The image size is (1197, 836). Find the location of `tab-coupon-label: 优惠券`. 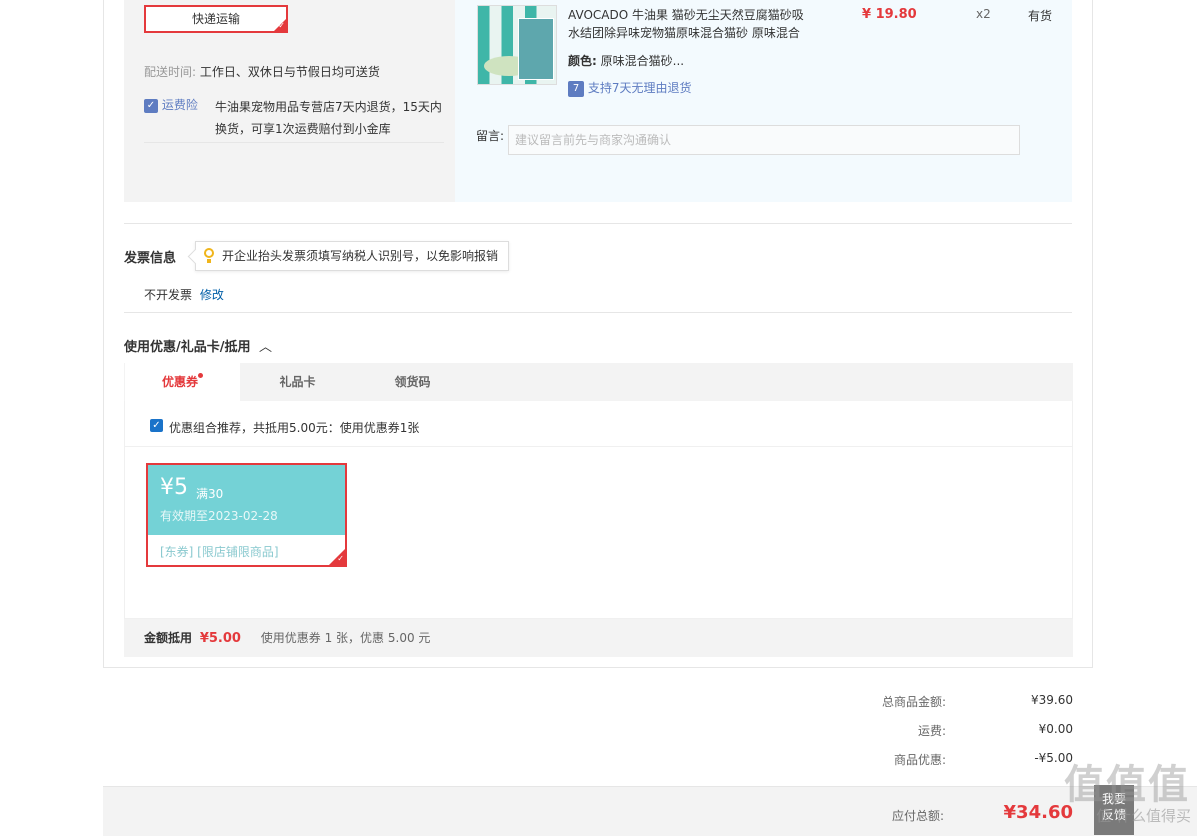

tab-coupon-label: 优惠券 is located at coordinates (179, 382).